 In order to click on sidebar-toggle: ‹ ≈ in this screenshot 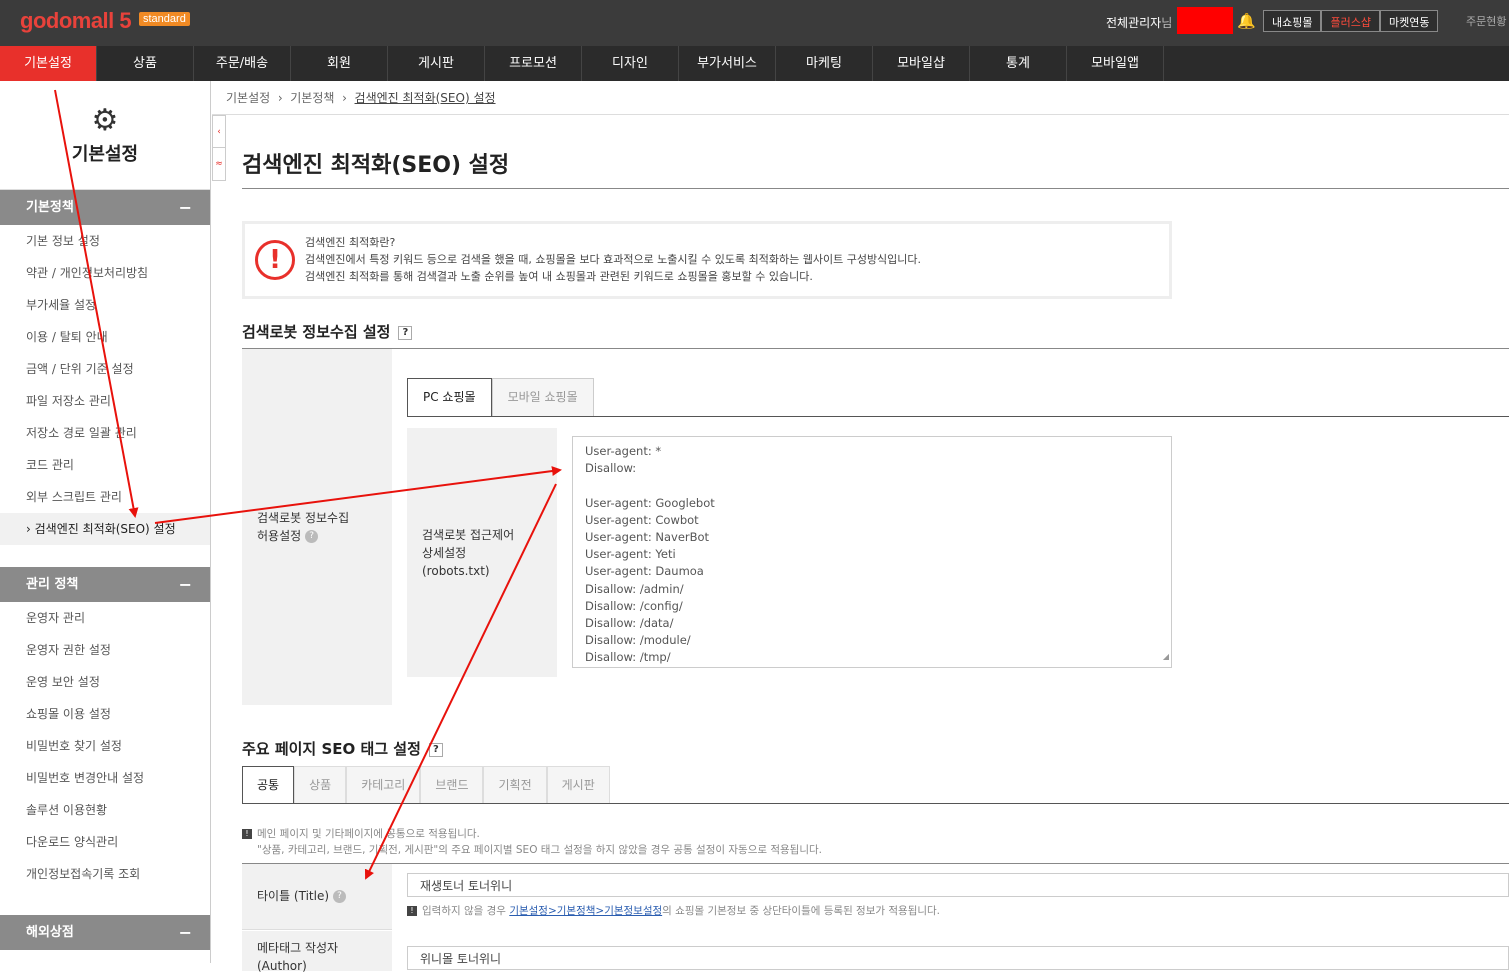, I will do `click(219, 148)`.